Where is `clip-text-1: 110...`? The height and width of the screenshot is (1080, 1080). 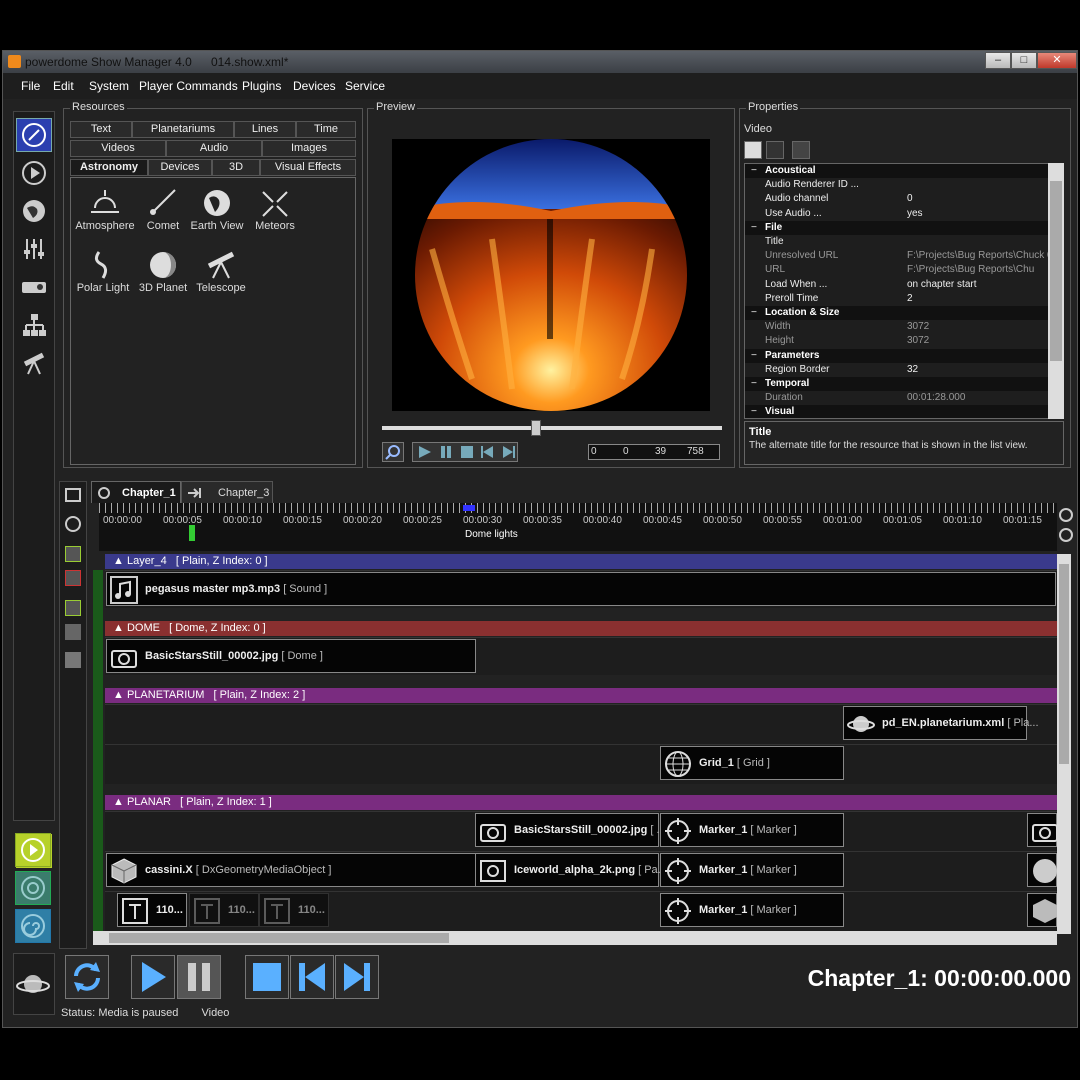 clip-text-1: 110... is located at coordinates (152, 910).